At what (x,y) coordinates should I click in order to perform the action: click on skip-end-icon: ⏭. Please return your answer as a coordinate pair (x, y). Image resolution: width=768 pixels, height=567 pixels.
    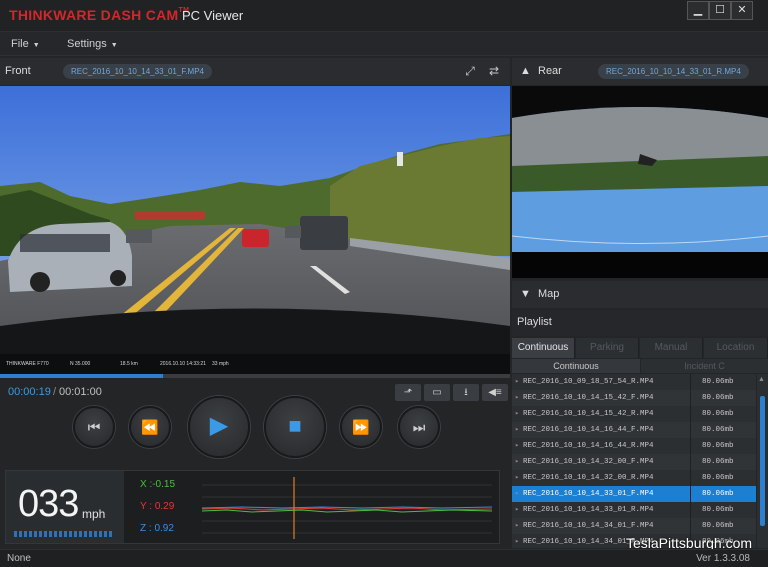
    Looking at the image, I should click on (419, 427).